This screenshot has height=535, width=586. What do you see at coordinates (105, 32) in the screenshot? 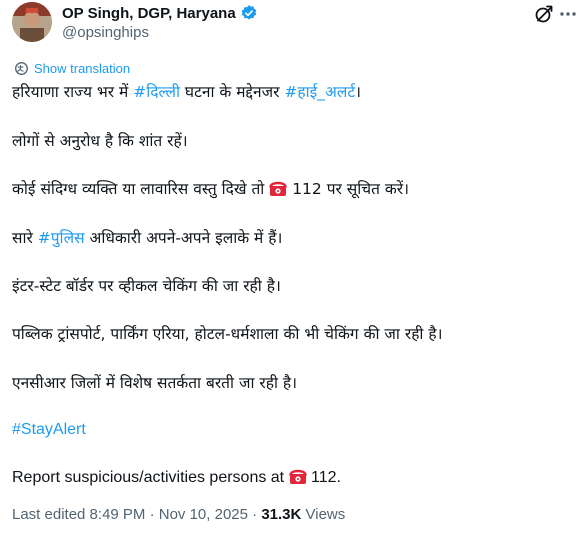
I see `author-handle: @opsinghips` at bounding box center [105, 32].